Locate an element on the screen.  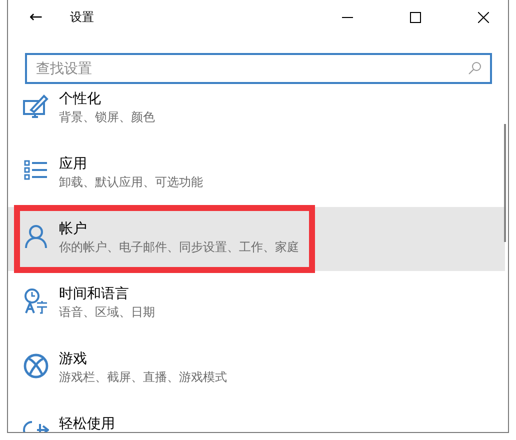
settings-item: 帐户 你的帐户、电子邮件、同步设置、工作、家庭 is located at coordinates (256, 239).